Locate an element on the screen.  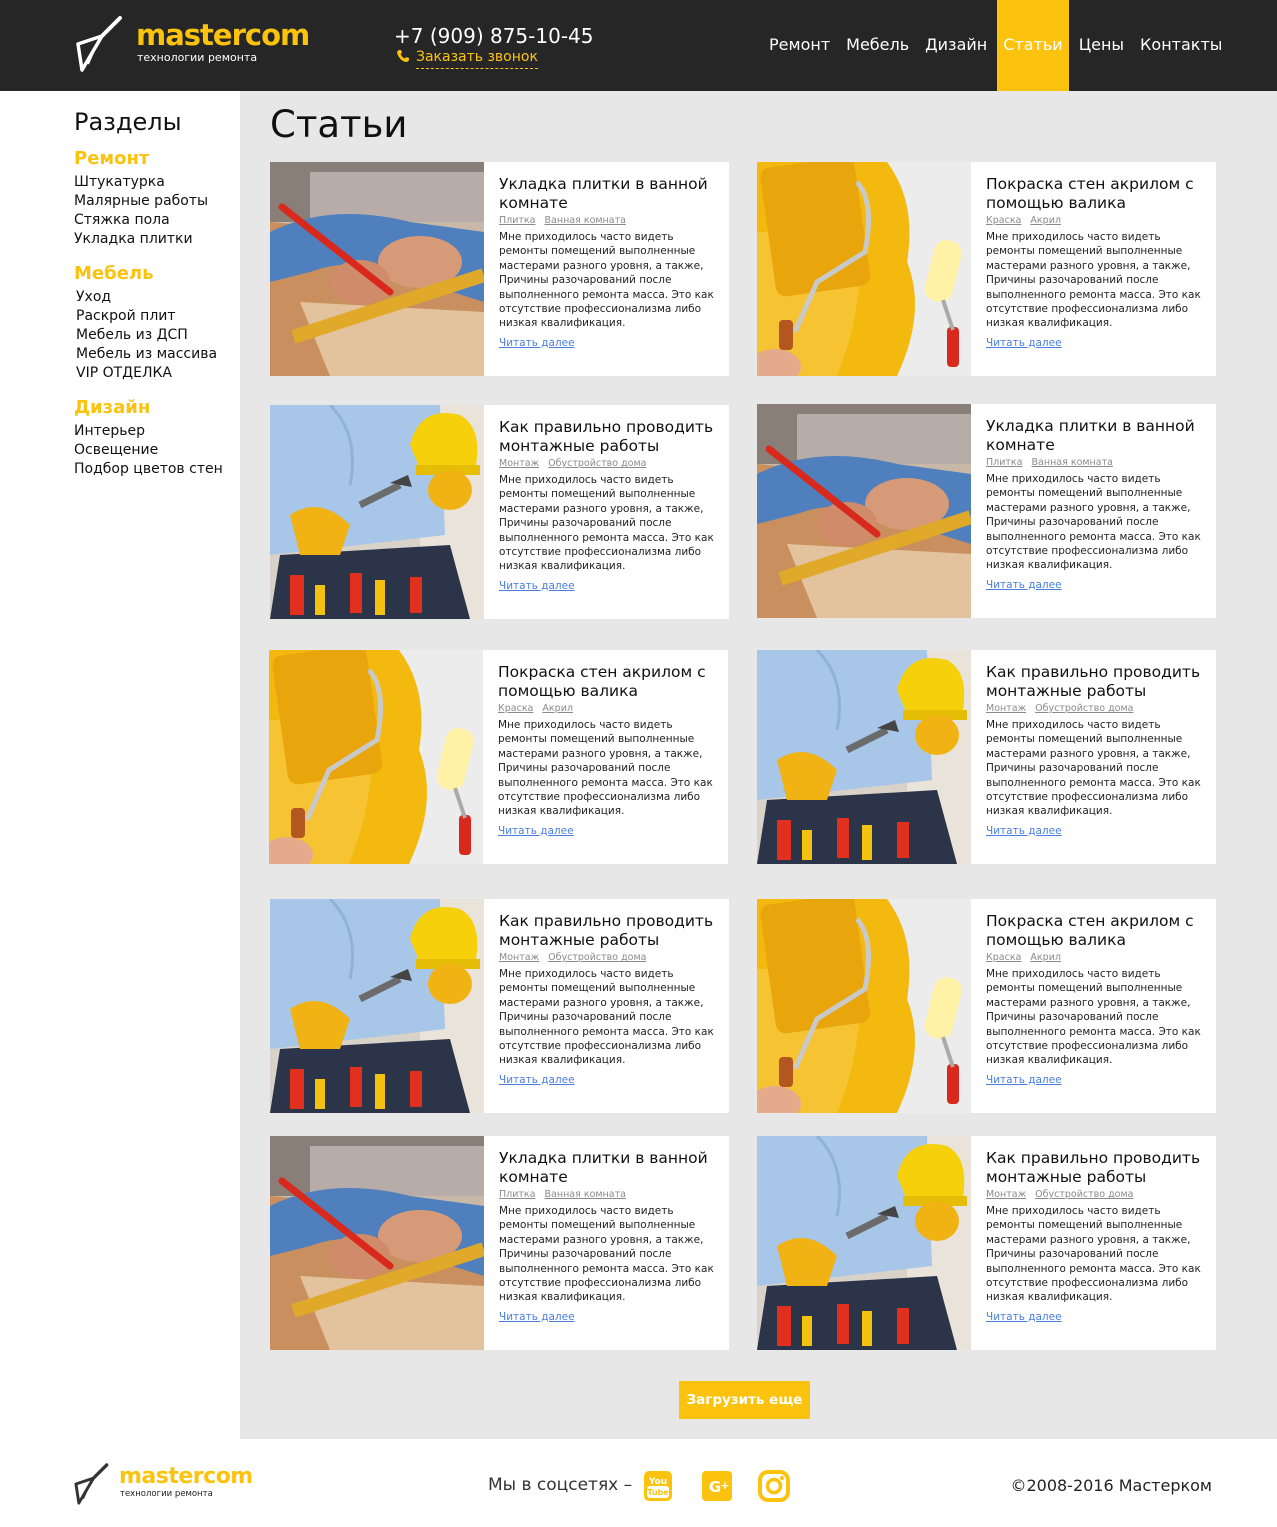
svg-text: G is located at coordinates (715, 1487).